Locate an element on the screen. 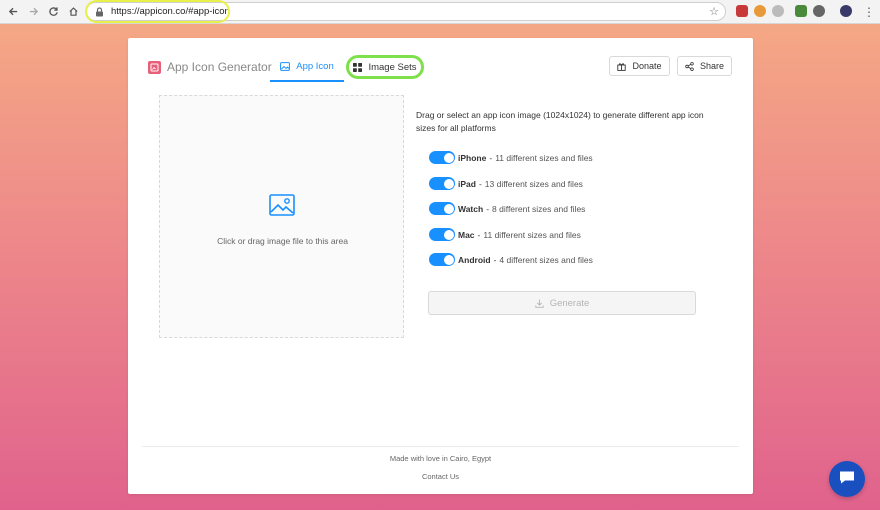 The image size is (880, 510). tab-app-icon-label: App Icon is located at coordinates (315, 66).